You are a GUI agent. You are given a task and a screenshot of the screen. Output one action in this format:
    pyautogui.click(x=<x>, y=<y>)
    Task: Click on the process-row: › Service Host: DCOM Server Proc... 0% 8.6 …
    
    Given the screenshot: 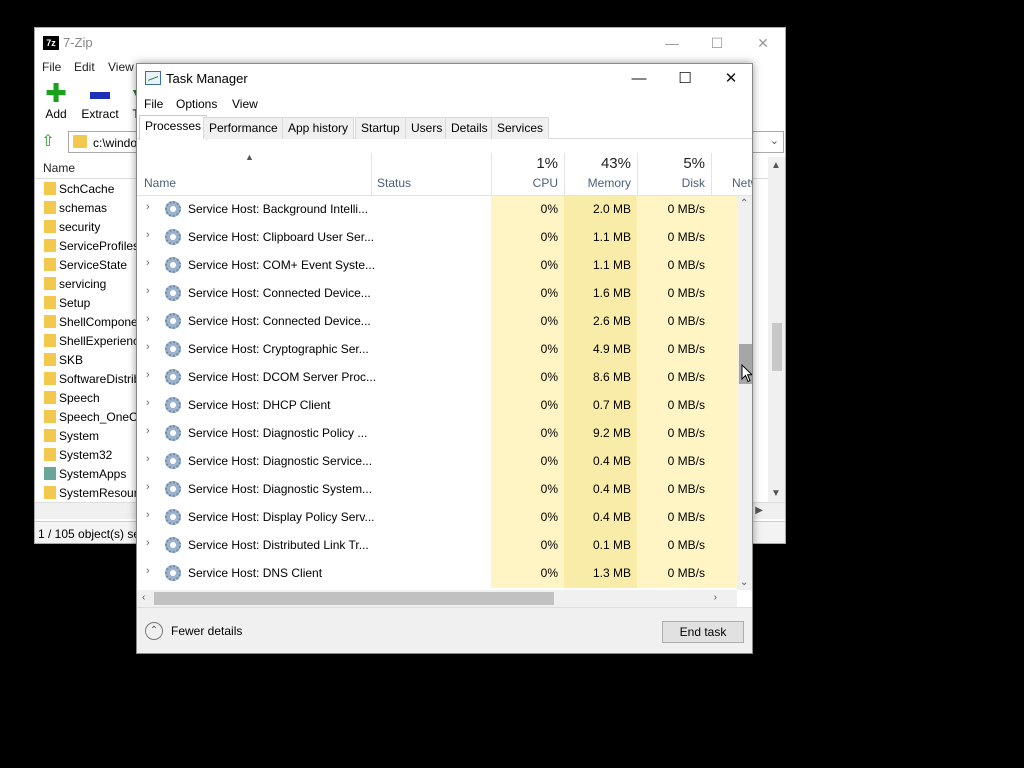 What is the action you would take?
    pyautogui.click(x=437, y=378)
    